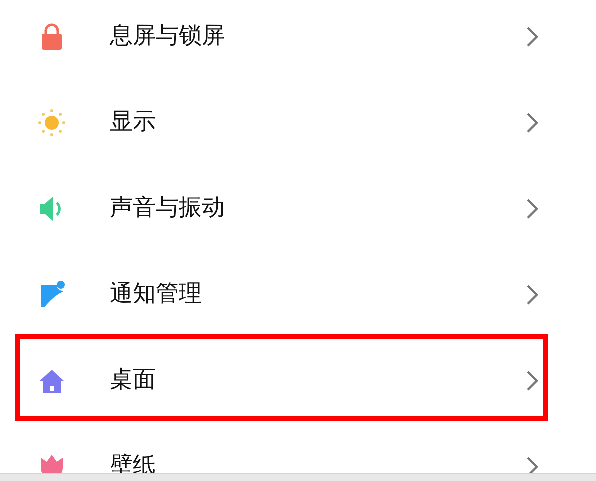  Describe the element at coordinates (52, 123) in the screenshot. I see `sun-icon` at that location.